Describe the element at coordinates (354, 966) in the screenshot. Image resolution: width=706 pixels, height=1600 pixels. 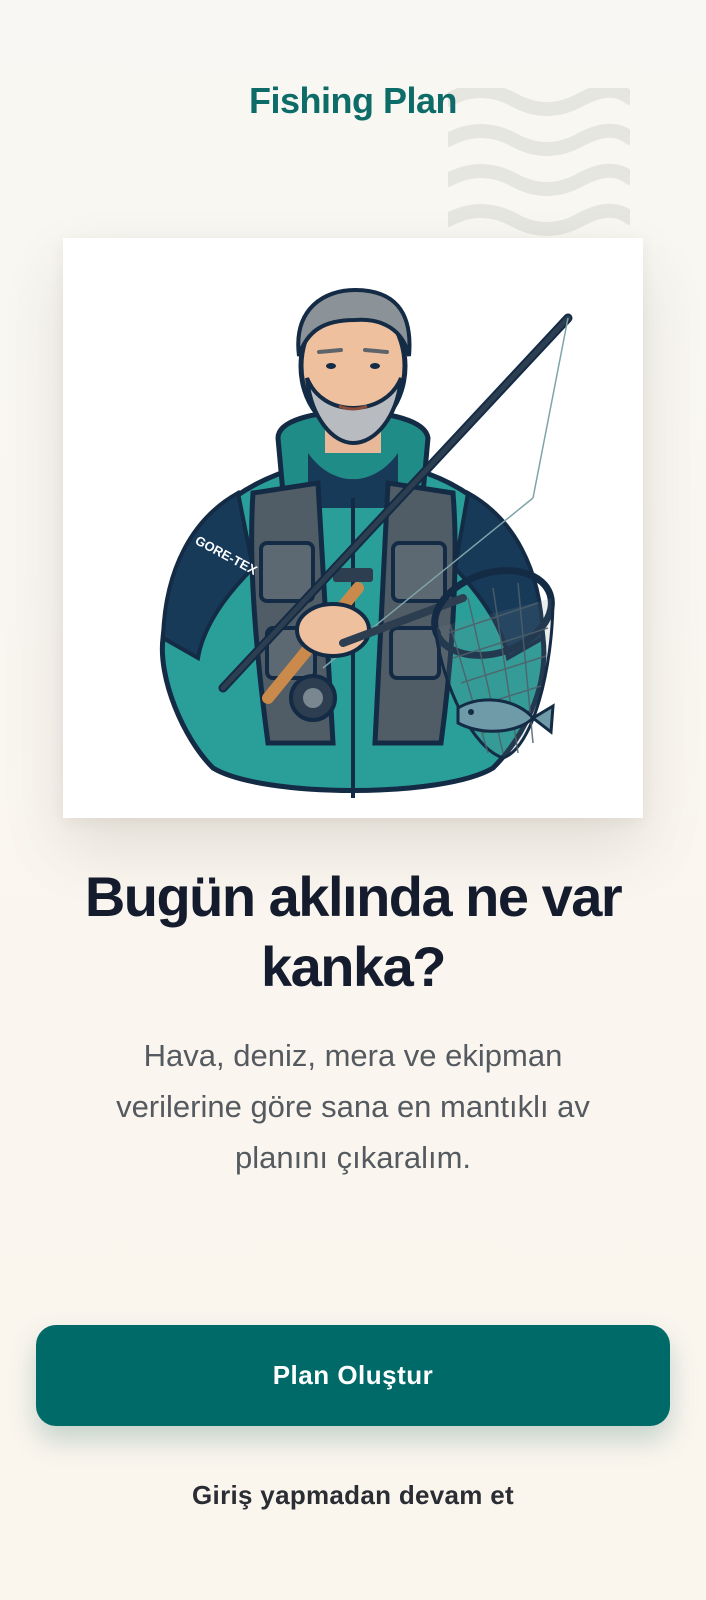
I see `headline-line-2: kanka?` at that location.